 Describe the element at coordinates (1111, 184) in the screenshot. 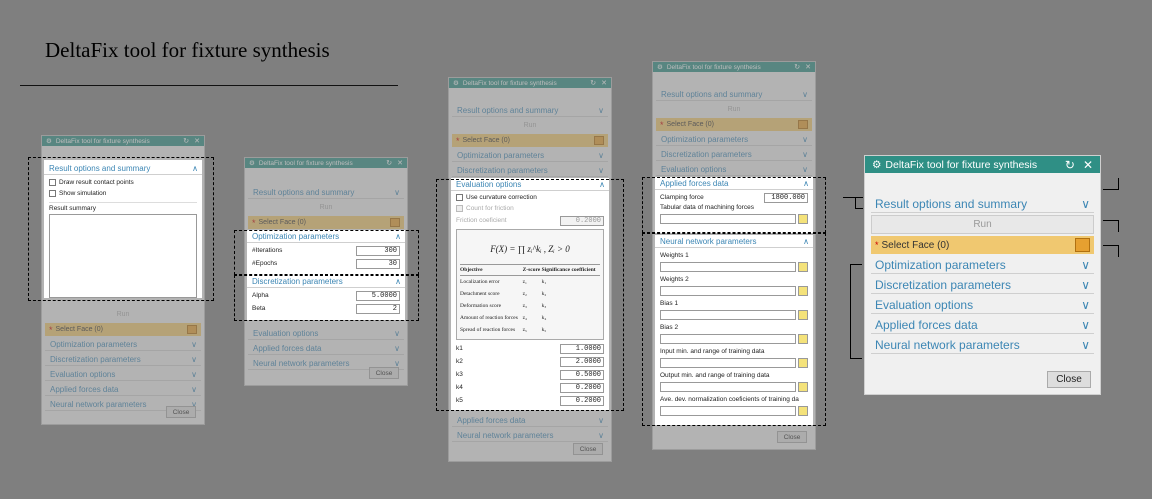

I see `bracket-top` at that location.